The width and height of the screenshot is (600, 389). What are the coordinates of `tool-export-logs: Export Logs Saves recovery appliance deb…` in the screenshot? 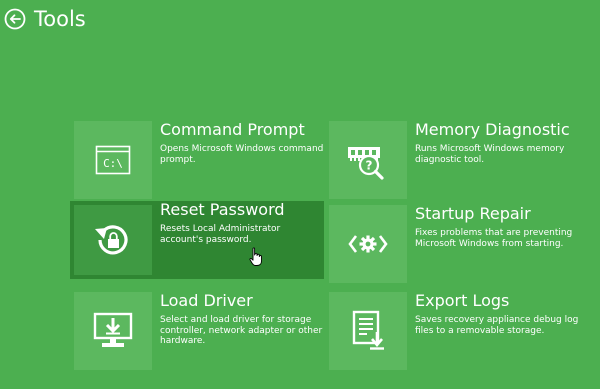 It's located at (456, 331).